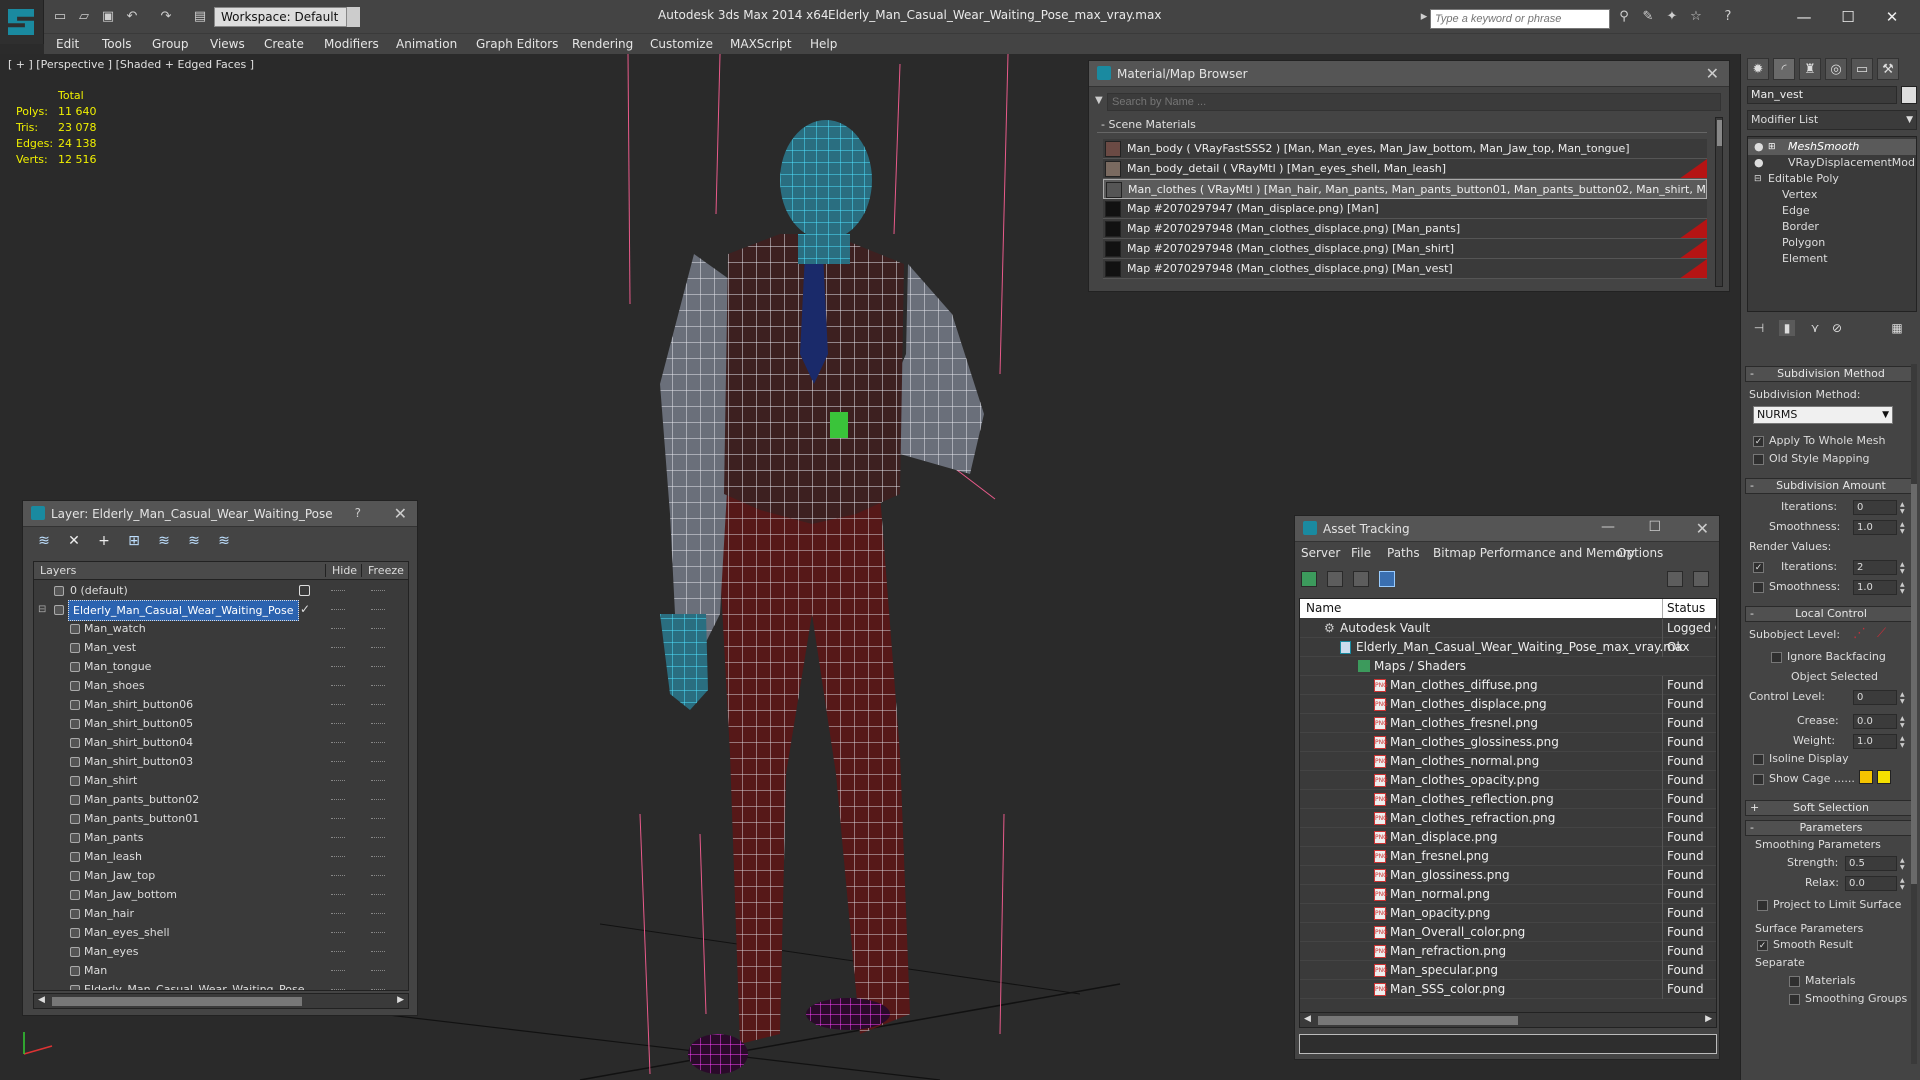 This screenshot has height=1080, width=1920. Describe the element at coordinates (426, 44) in the screenshot. I see `menu-animation: Animation` at that location.